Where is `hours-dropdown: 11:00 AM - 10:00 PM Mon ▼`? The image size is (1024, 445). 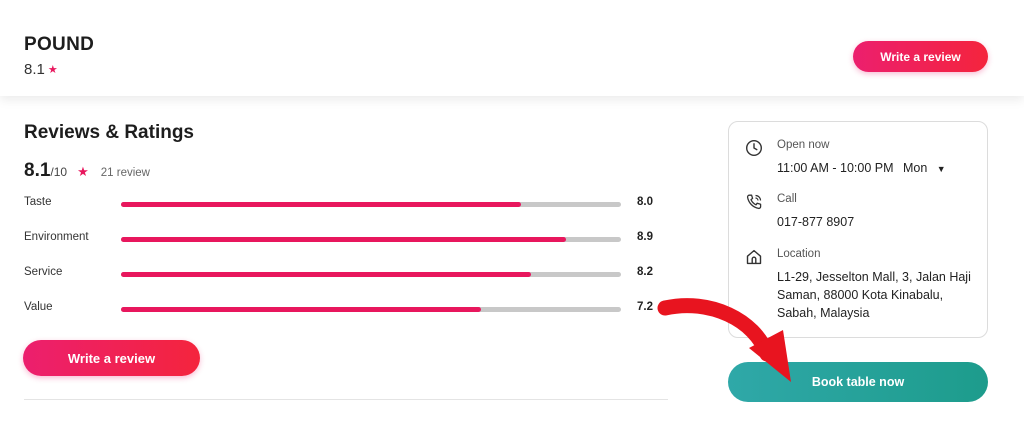 hours-dropdown: 11:00 AM - 10:00 PM Mon ▼ is located at coordinates (879, 168).